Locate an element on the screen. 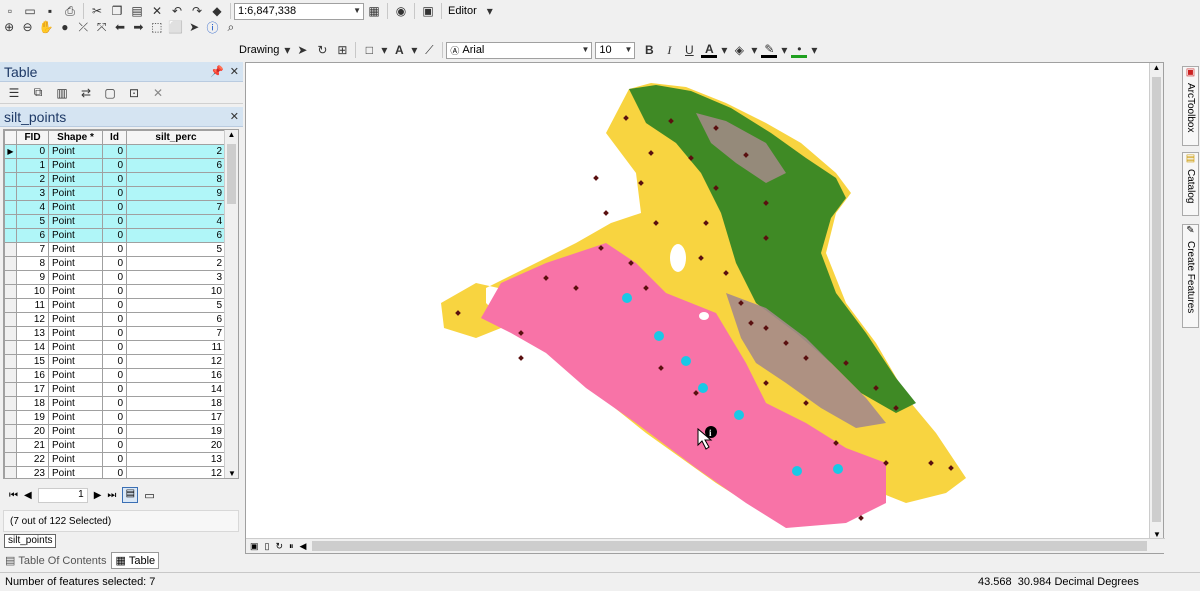 This screenshot has height=591, width=1200. column-header-shape: Shape * is located at coordinates (75, 137).